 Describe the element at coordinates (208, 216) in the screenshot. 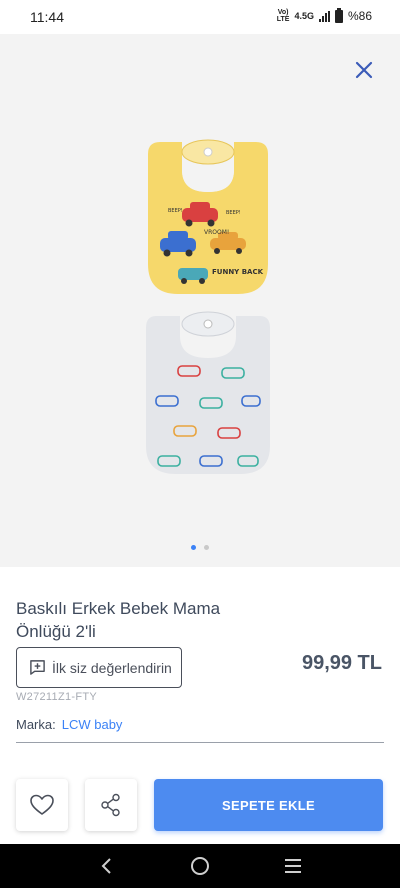

I see `product-image-yellow-bib: VROOM! FUNNY BACK BEEP! BEEP!` at that location.